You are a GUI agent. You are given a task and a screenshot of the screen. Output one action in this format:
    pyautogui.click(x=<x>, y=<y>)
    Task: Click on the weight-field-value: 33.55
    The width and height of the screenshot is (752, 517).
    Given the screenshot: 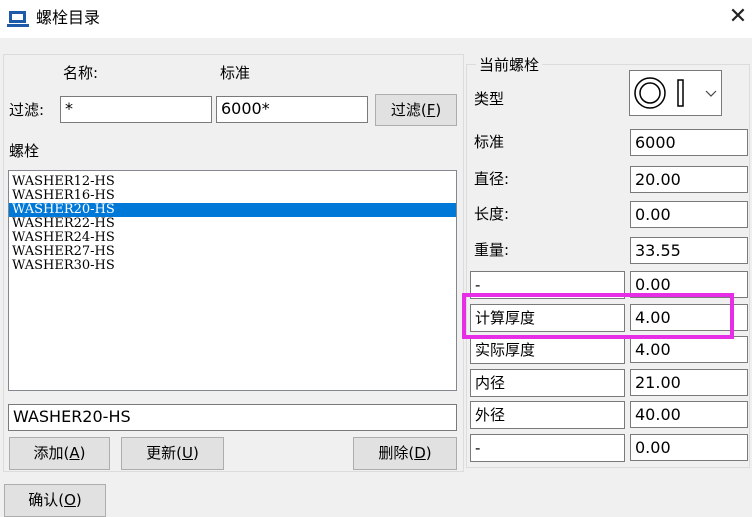 What is the action you would take?
    pyautogui.click(x=689, y=250)
    